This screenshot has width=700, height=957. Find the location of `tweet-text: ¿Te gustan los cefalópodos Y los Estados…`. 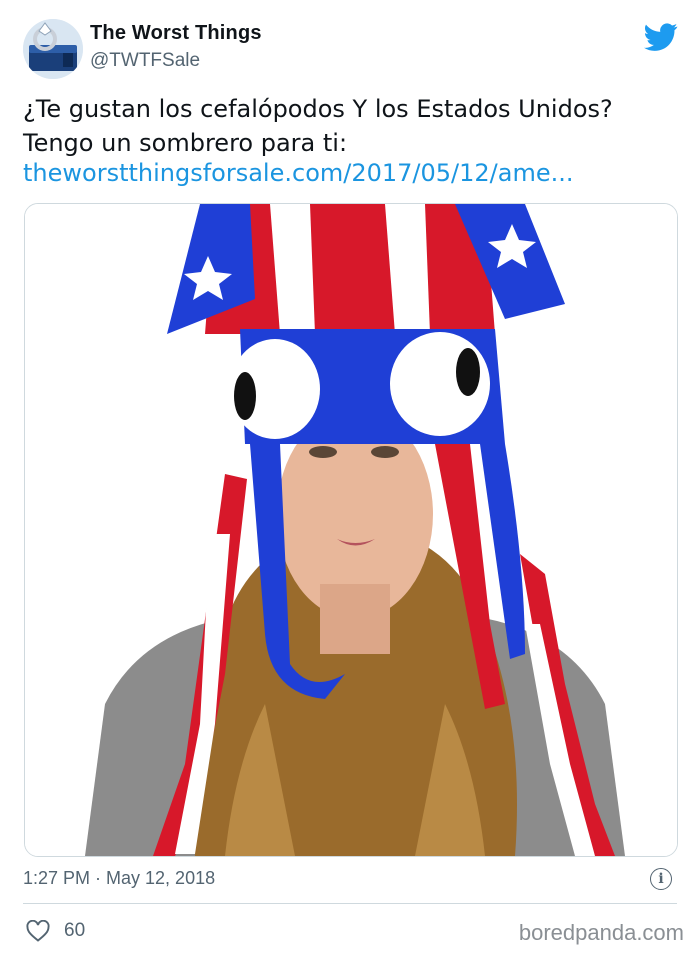

tweet-text: ¿Te gustan los cefalópodos Y los Estados… is located at coordinates (318, 126).